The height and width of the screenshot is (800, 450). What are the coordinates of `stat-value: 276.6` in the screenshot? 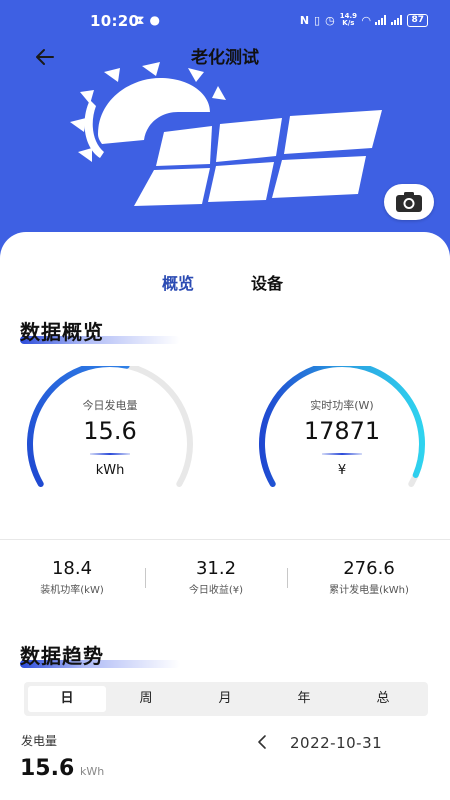 It's located at (369, 568).